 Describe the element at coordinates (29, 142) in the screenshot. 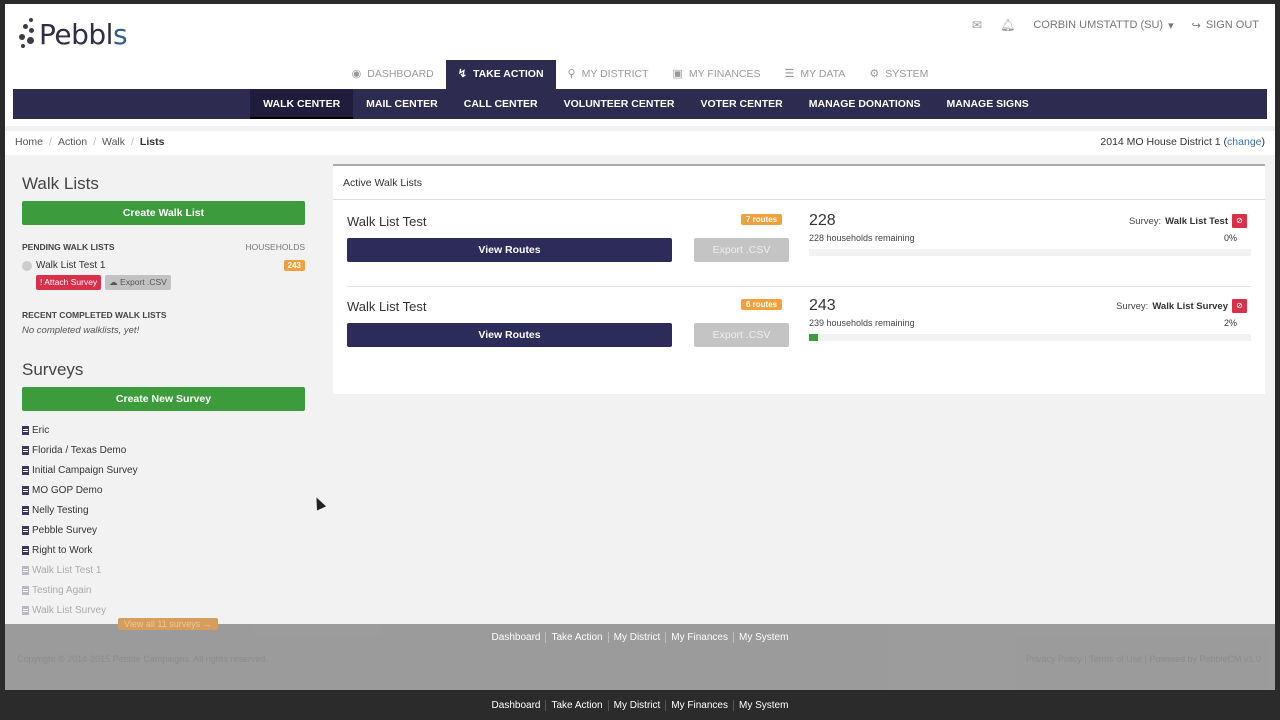

I see `breadcrumb-home: Home` at that location.